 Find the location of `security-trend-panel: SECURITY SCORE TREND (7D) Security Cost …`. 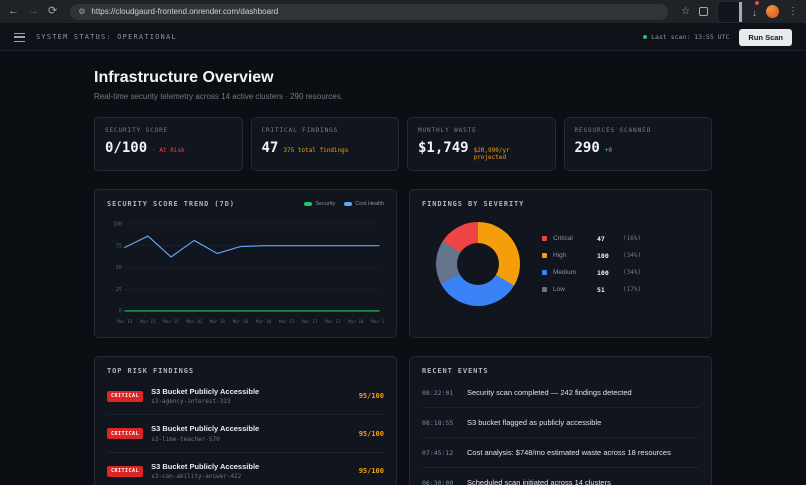

security-trend-panel: SECURITY SCORE TREND (7D) Security Cost … is located at coordinates (245, 263).